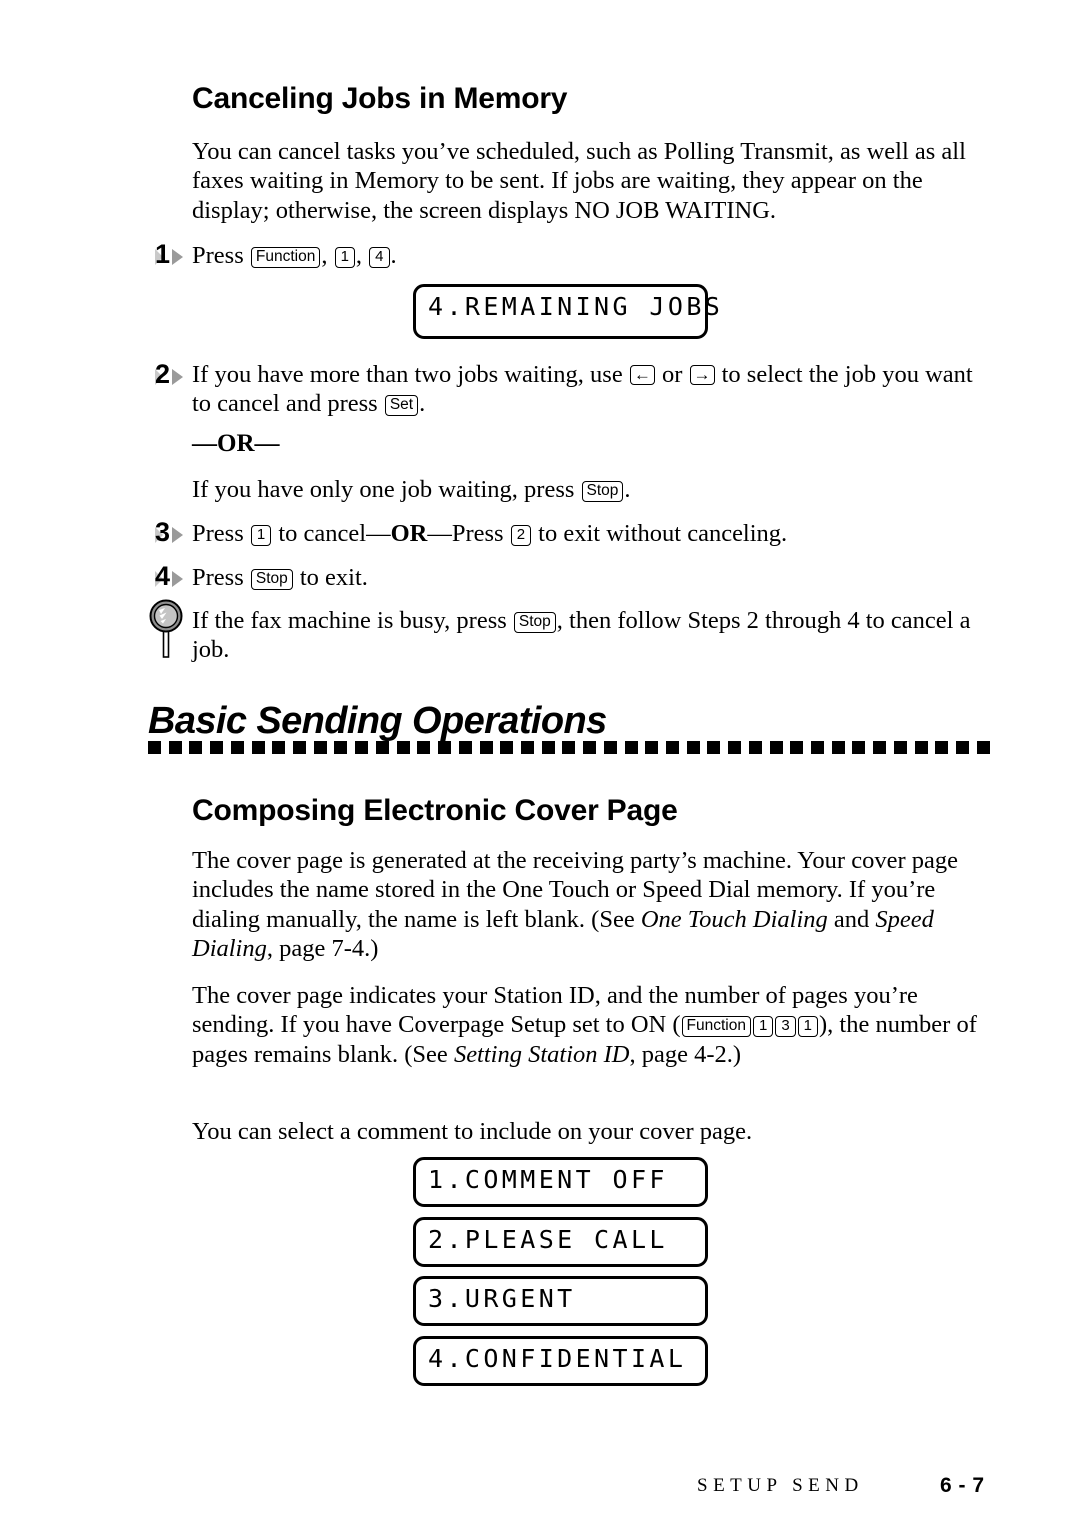  I want to click on lcd-comment-option-2-text: 2.PLEASE CALL, so click(548, 1239).